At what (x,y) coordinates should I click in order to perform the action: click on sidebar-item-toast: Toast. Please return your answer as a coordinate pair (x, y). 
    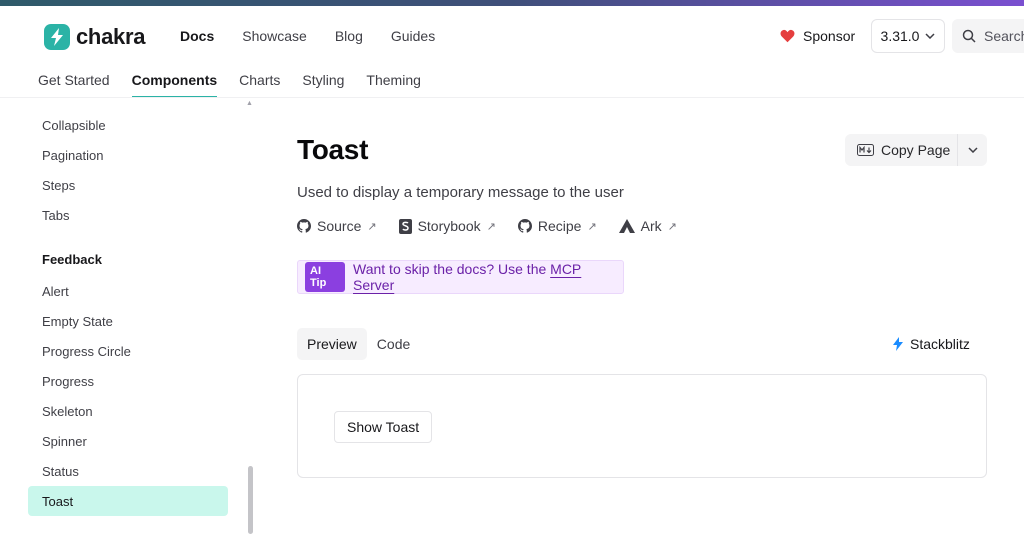
    Looking at the image, I should click on (128, 501).